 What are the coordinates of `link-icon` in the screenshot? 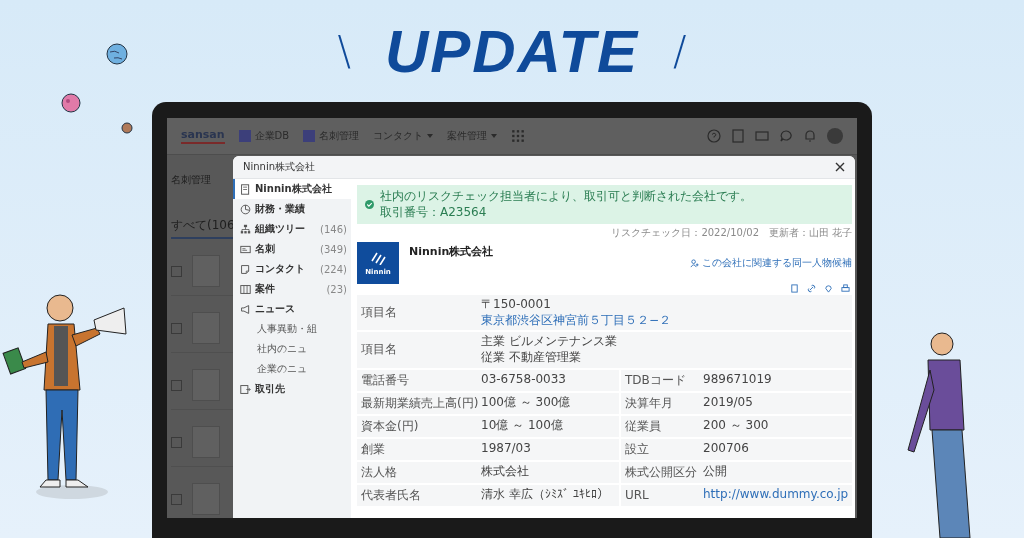 It's located at (812, 289).